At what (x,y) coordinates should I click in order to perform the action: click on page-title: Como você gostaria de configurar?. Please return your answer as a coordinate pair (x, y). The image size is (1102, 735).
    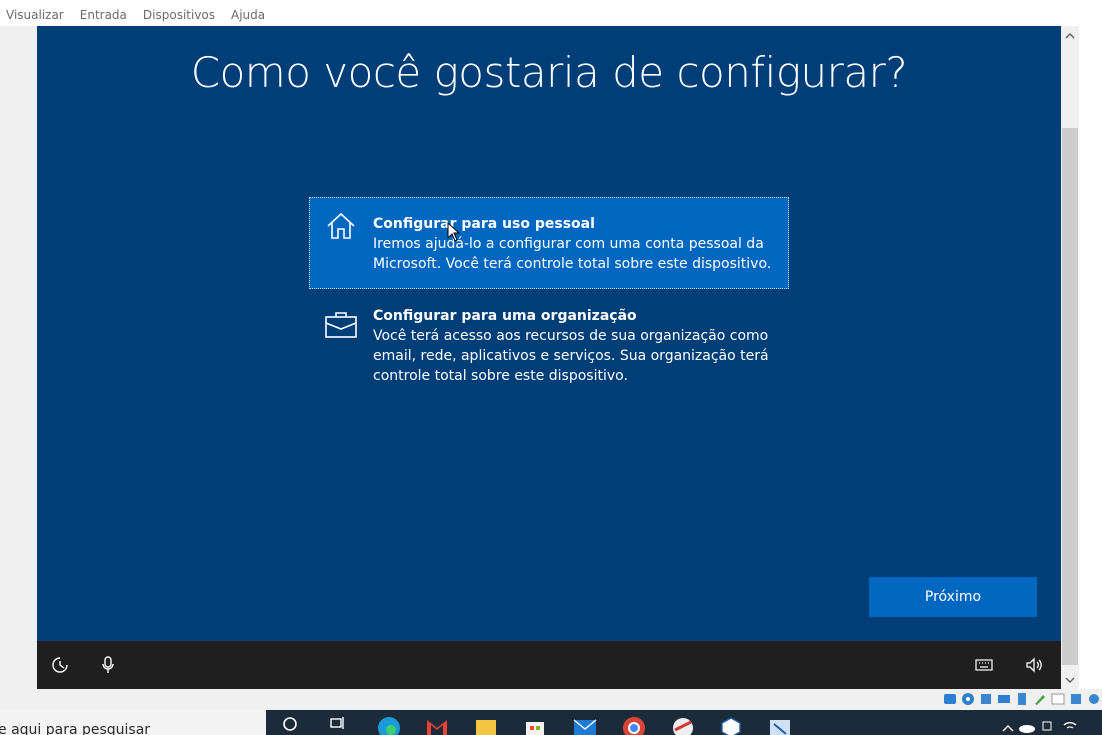
    Looking at the image, I should click on (549, 72).